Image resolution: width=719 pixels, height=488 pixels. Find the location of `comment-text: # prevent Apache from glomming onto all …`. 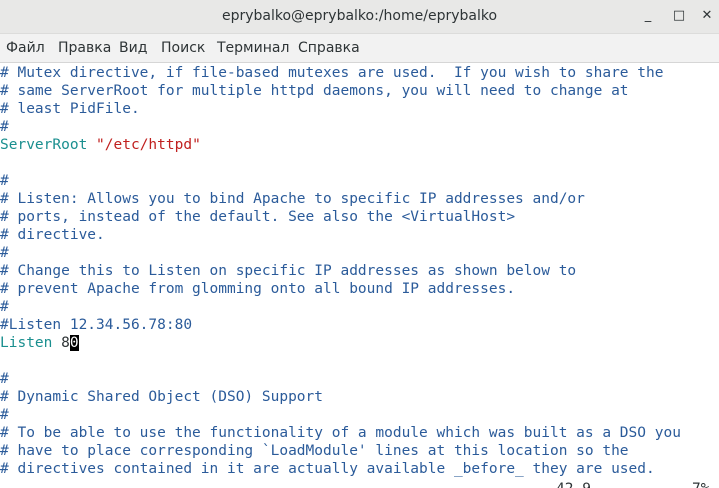

comment-text: # prevent Apache from glomming onto all … is located at coordinates (258, 289).